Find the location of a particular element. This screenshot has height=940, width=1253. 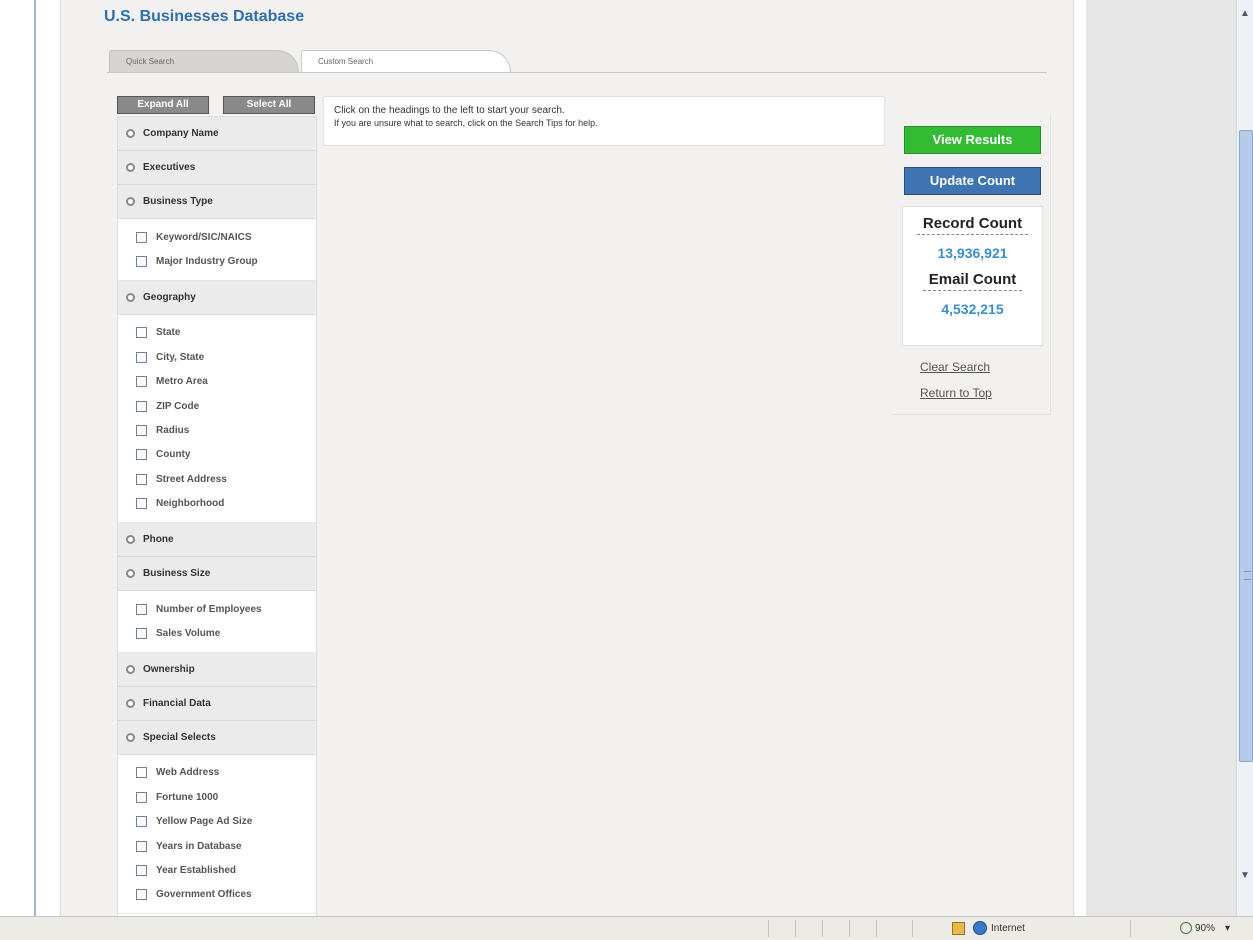

criteria-checkbox-item: Major Industry Group is located at coordinates (226, 261).